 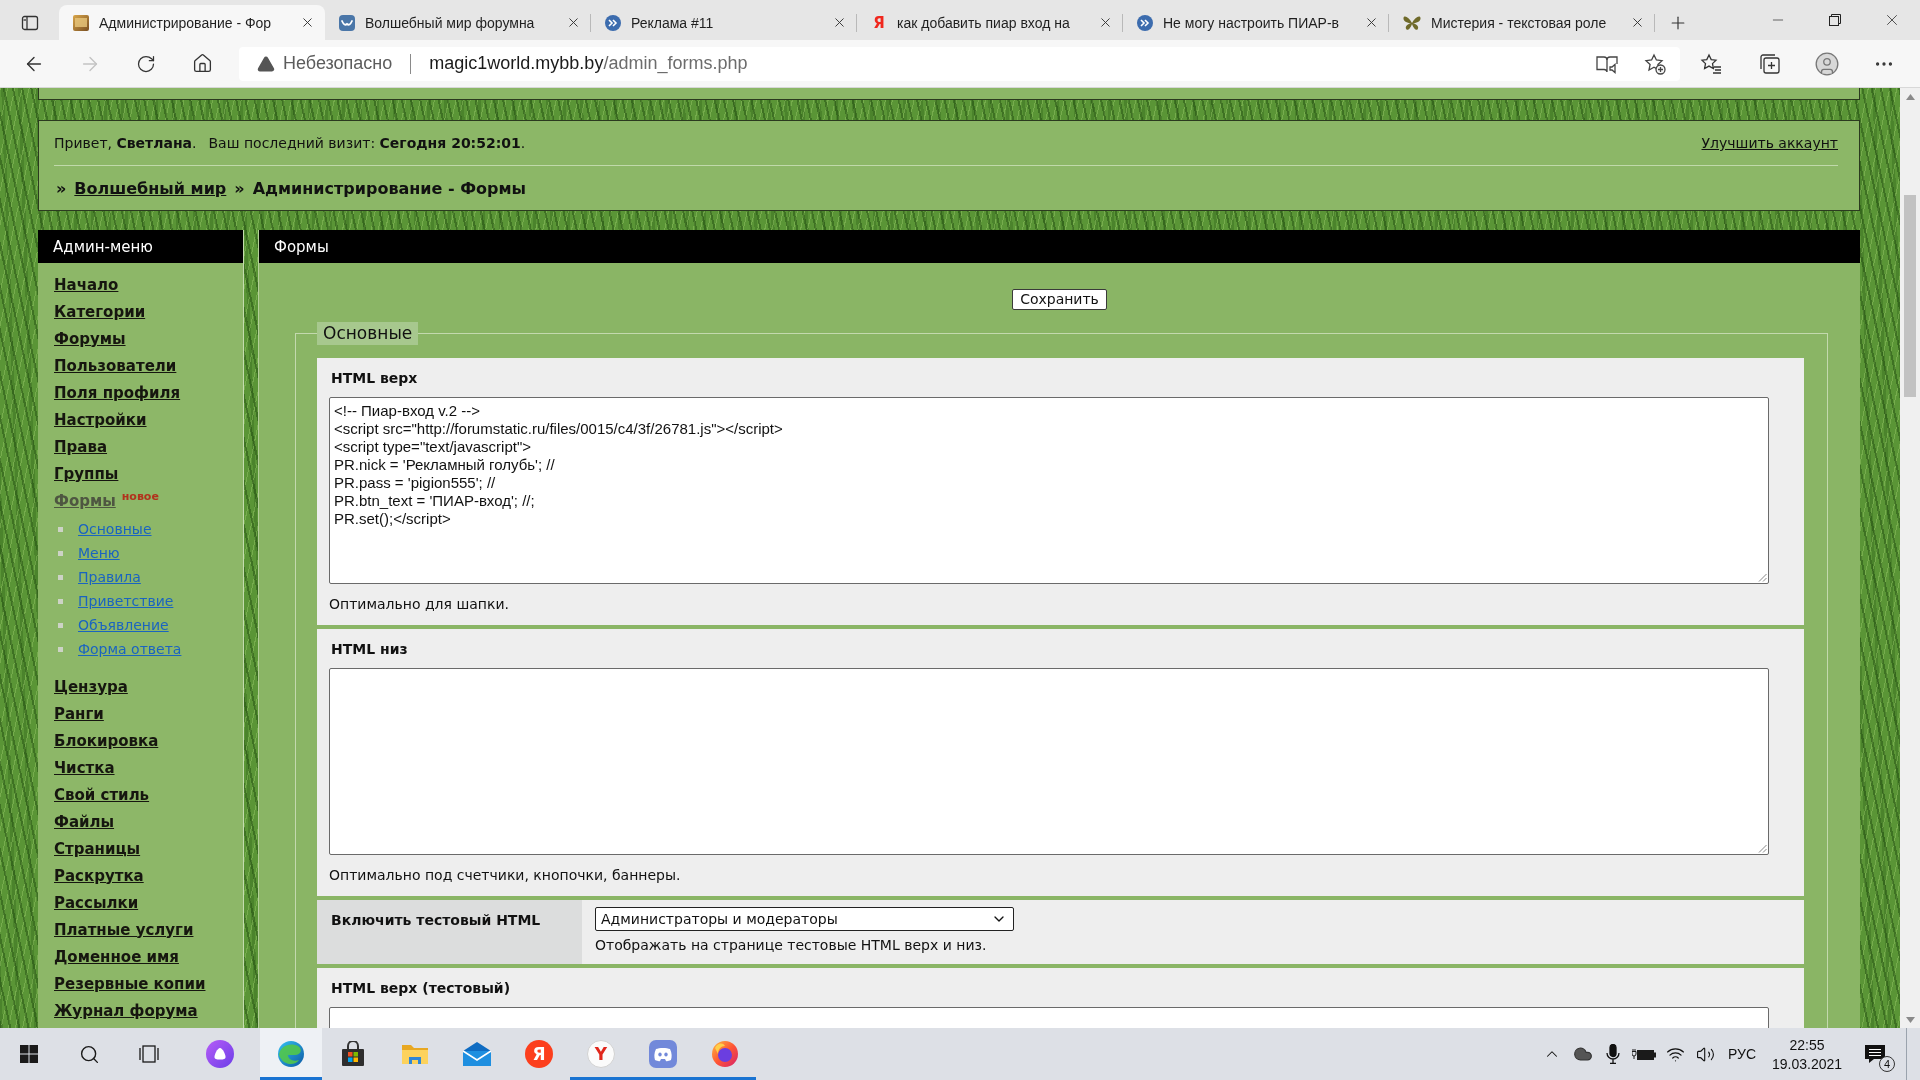 What do you see at coordinates (1256, 22) in the screenshot?
I see `browser-tab: Не могу настроить ПИАР-в` at bounding box center [1256, 22].